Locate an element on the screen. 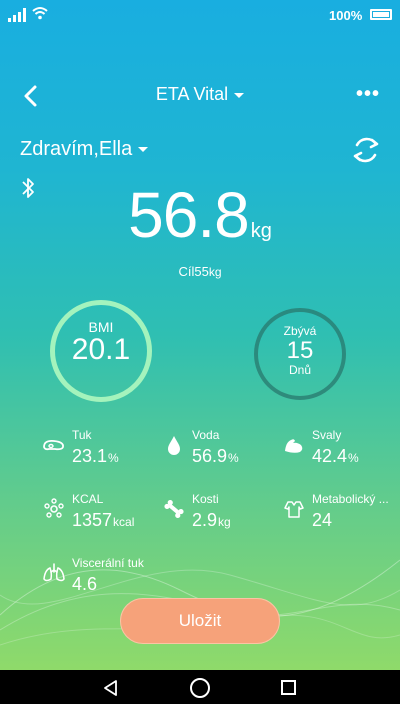  goal-label: Cíl is located at coordinates (186, 271).